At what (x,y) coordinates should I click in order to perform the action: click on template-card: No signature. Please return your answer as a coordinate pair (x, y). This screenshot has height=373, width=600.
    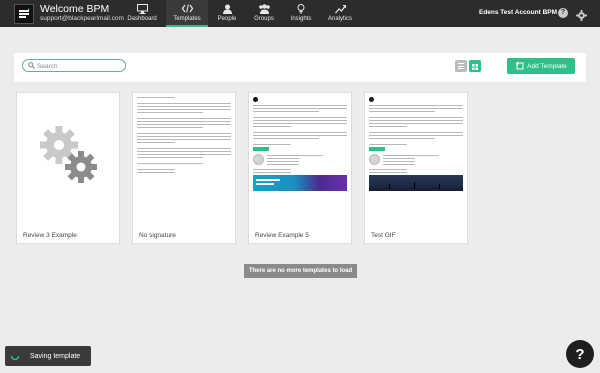
    Looking at the image, I should click on (184, 168).